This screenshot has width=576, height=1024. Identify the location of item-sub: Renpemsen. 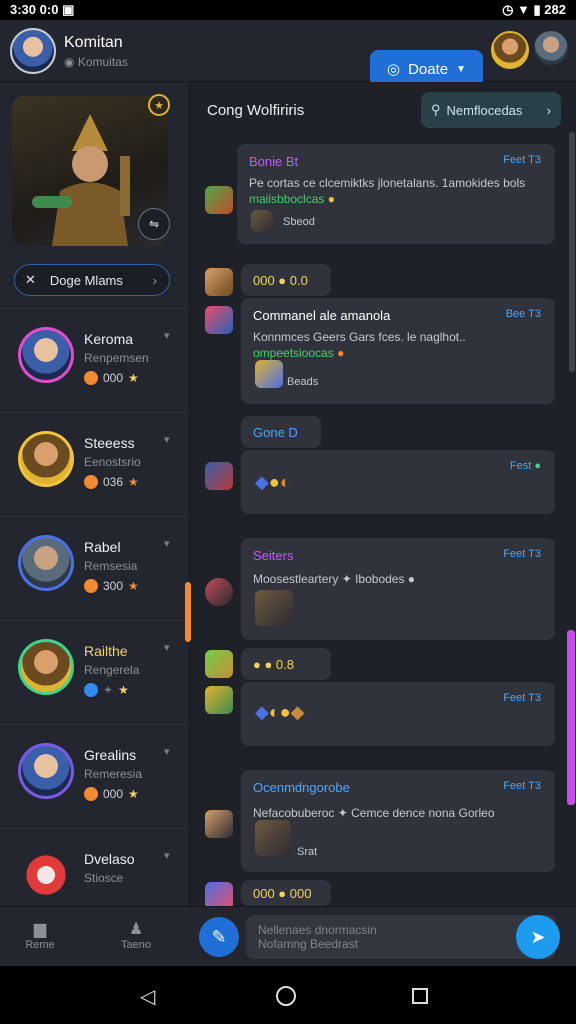
(116, 358).